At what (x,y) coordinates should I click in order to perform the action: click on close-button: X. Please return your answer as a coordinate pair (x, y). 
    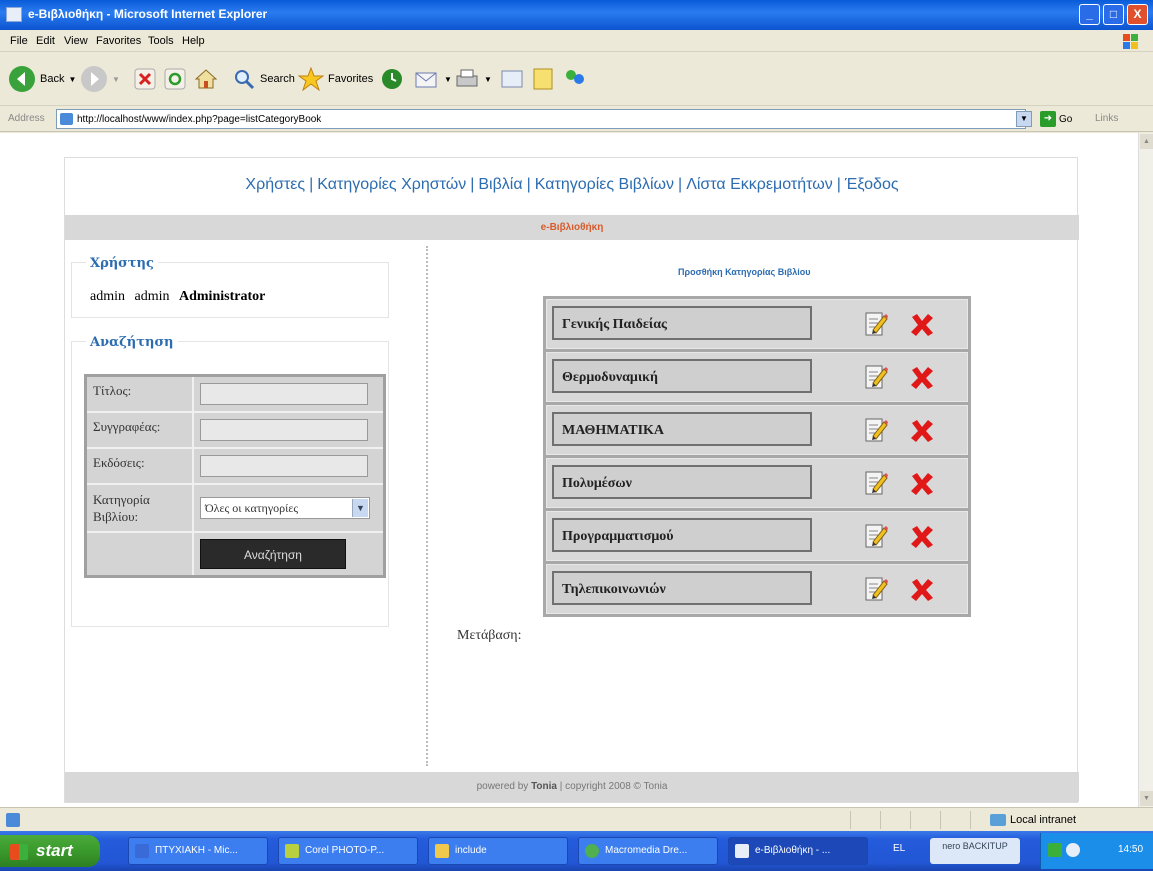
    Looking at the image, I should click on (1137, 14).